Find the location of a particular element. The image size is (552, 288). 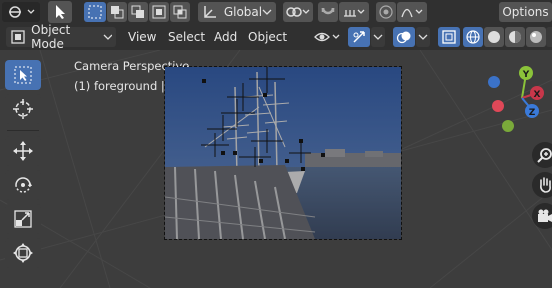

tool-select-box is located at coordinates (23, 75).